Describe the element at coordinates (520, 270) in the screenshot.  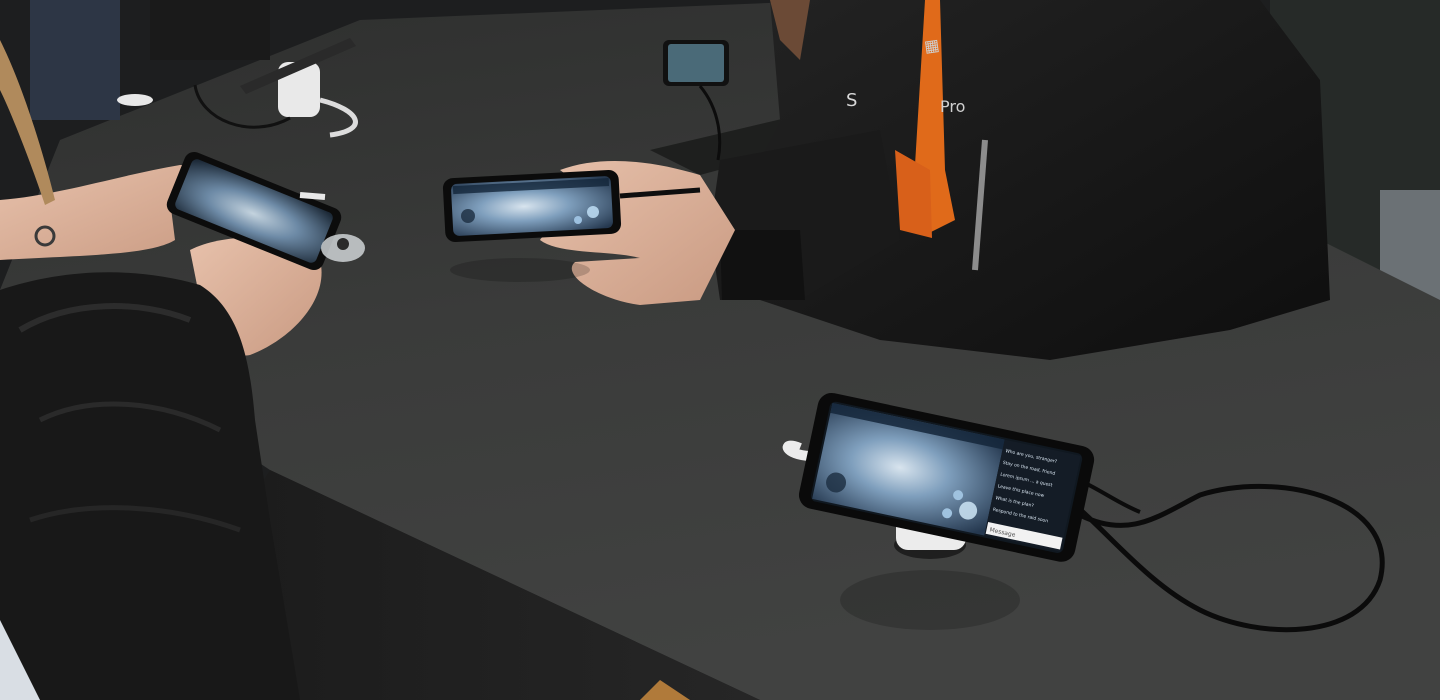
I see `phone-shadow` at that location.